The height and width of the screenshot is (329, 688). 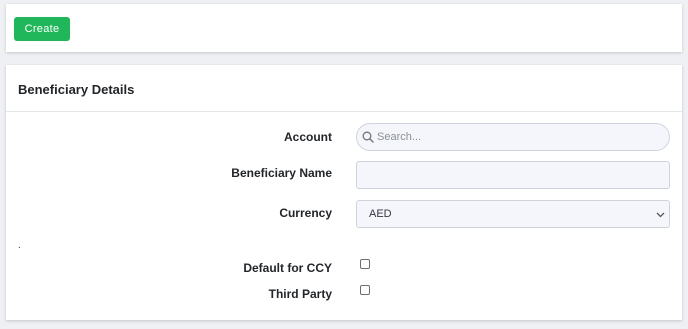 What do you see at coordinates (368, 137) in the screenshot?
I see `search-icon` at bounding box center [368, 137].